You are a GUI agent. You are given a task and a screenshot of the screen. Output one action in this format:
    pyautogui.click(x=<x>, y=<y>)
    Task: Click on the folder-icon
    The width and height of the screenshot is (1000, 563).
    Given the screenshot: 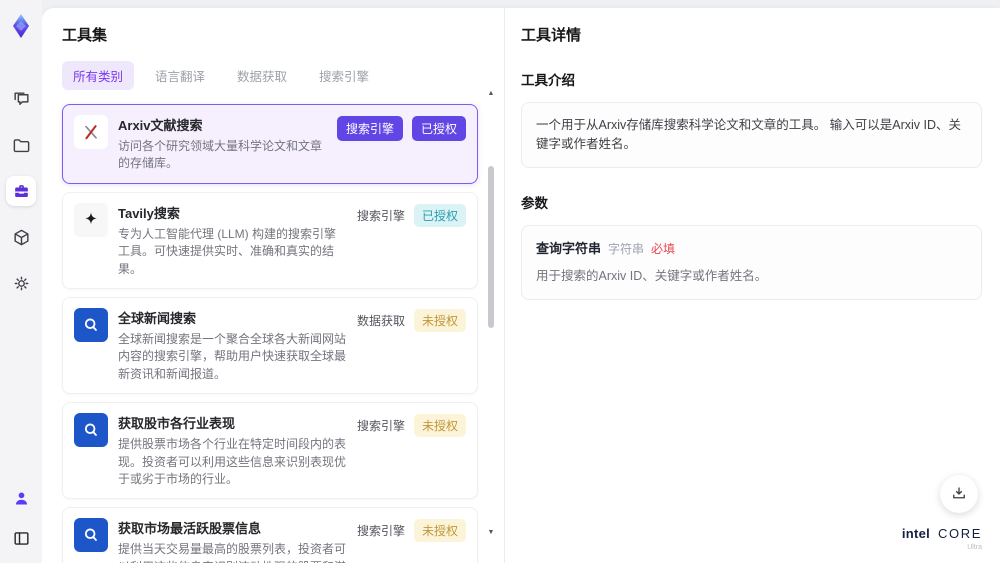 What is the action you would take?
    pyautogui.click(x=21, y=145)
    